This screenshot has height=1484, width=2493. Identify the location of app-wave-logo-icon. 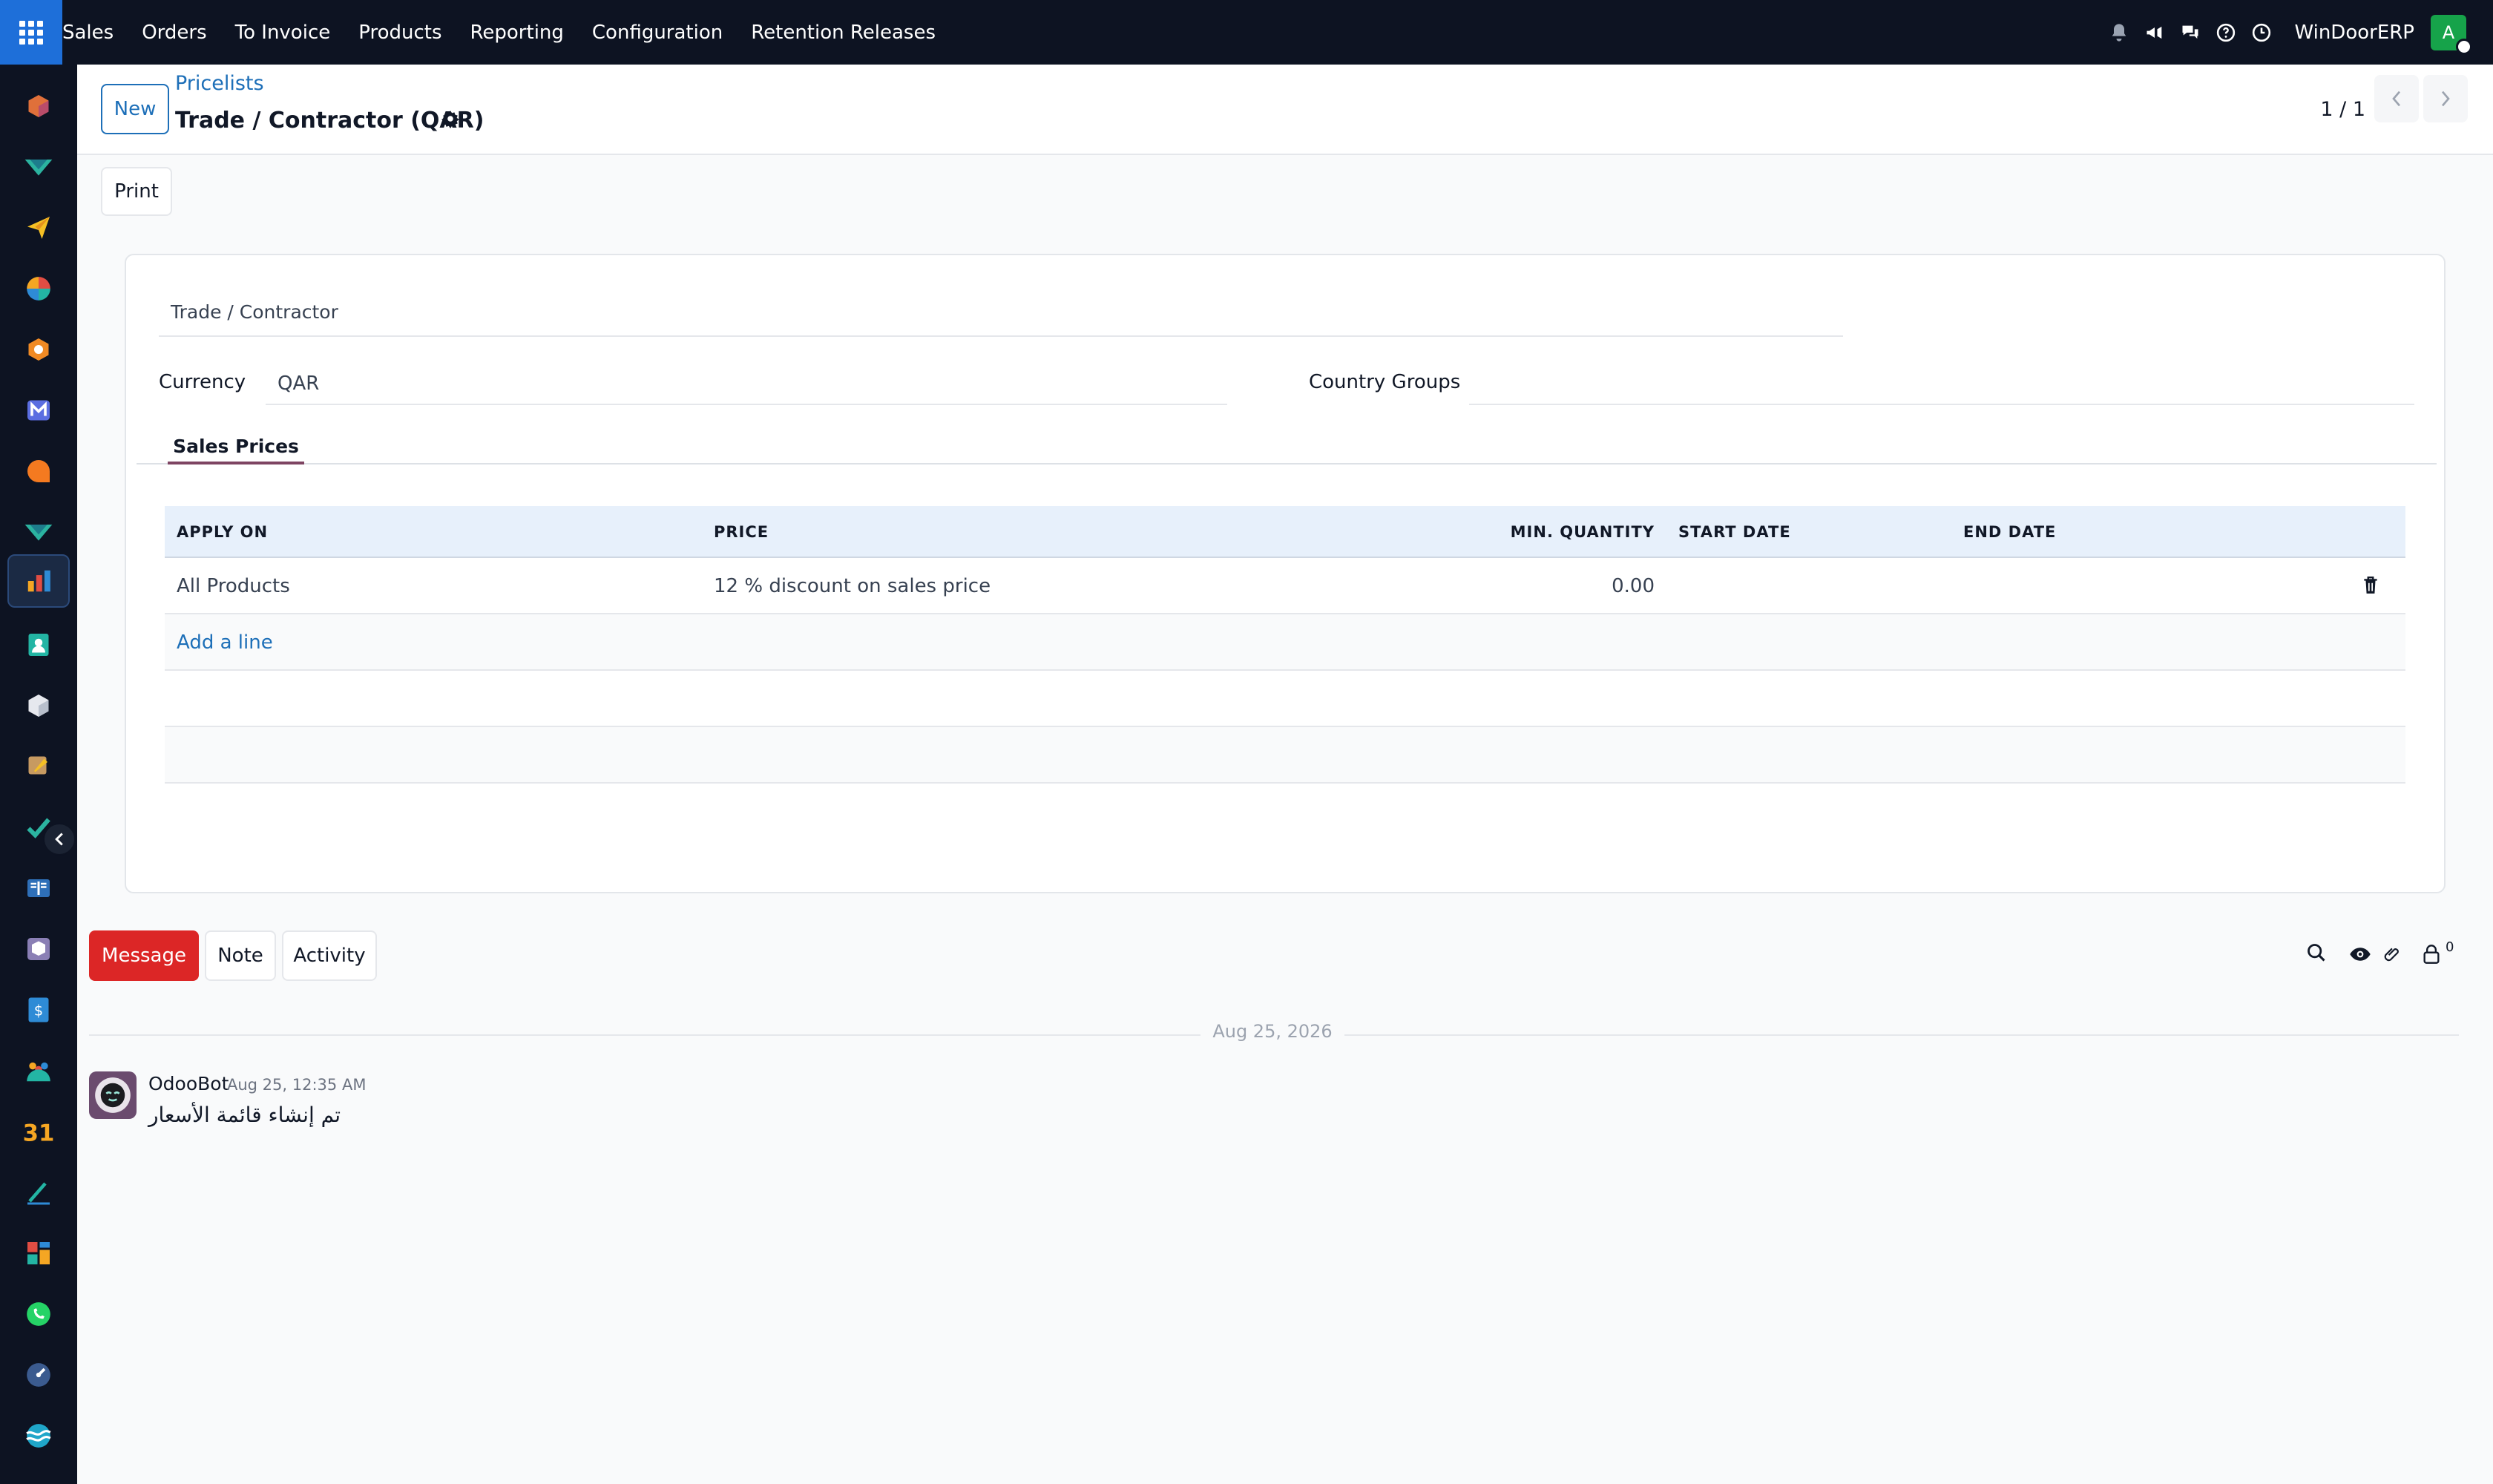
(38, 1435).